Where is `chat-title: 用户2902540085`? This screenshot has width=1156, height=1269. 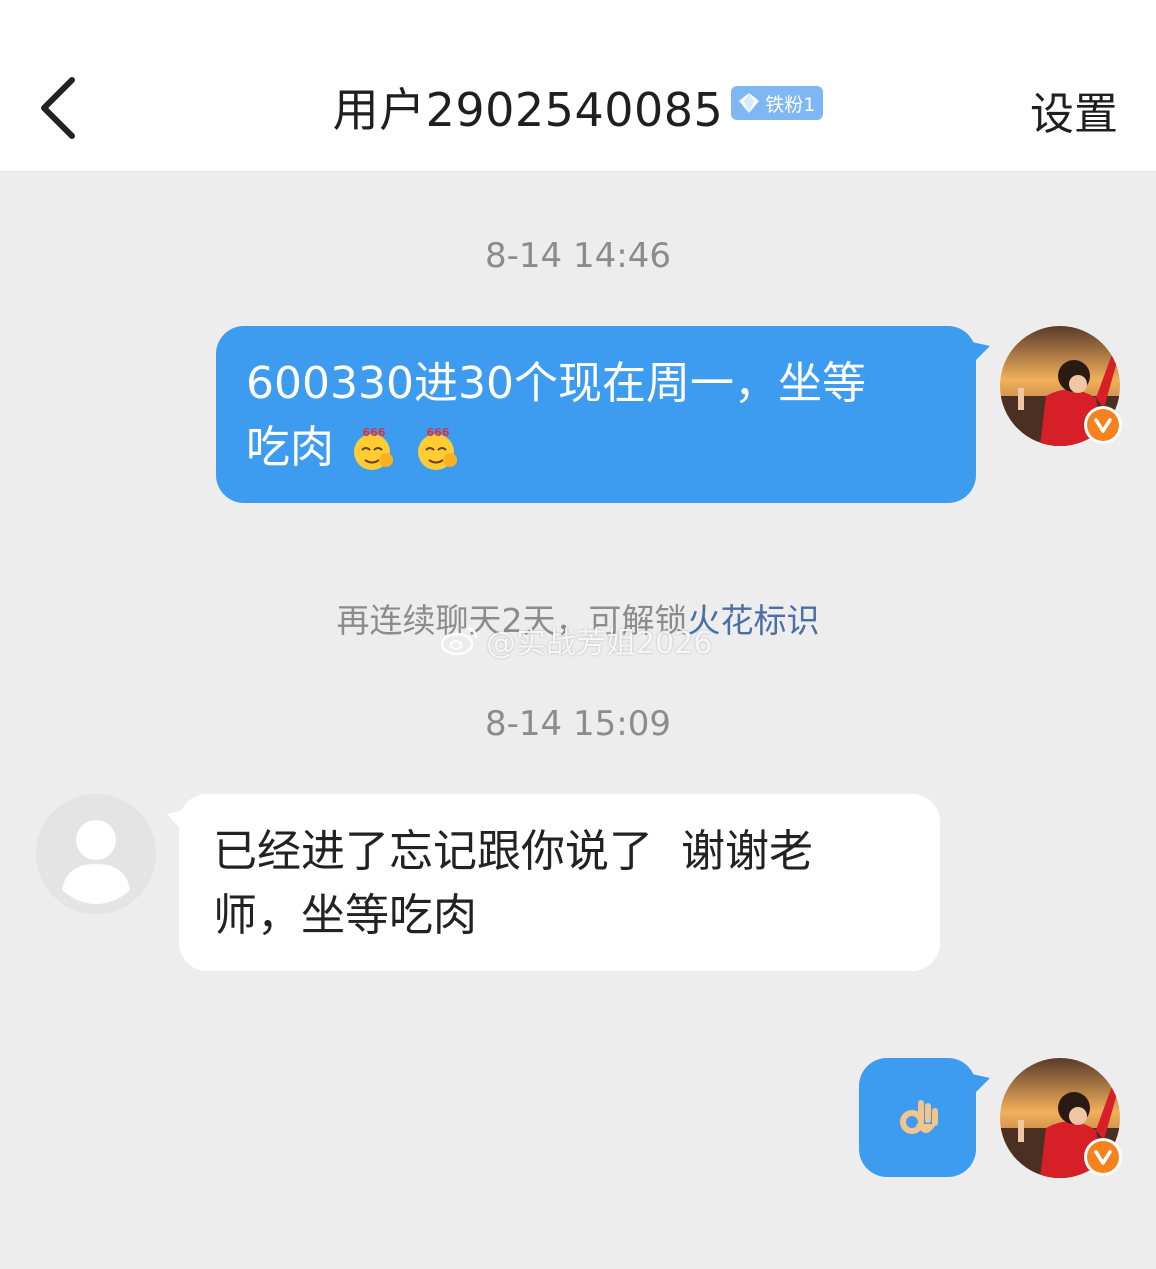 chat-title: 用户2902540085 is located at coordinates (528, 110).